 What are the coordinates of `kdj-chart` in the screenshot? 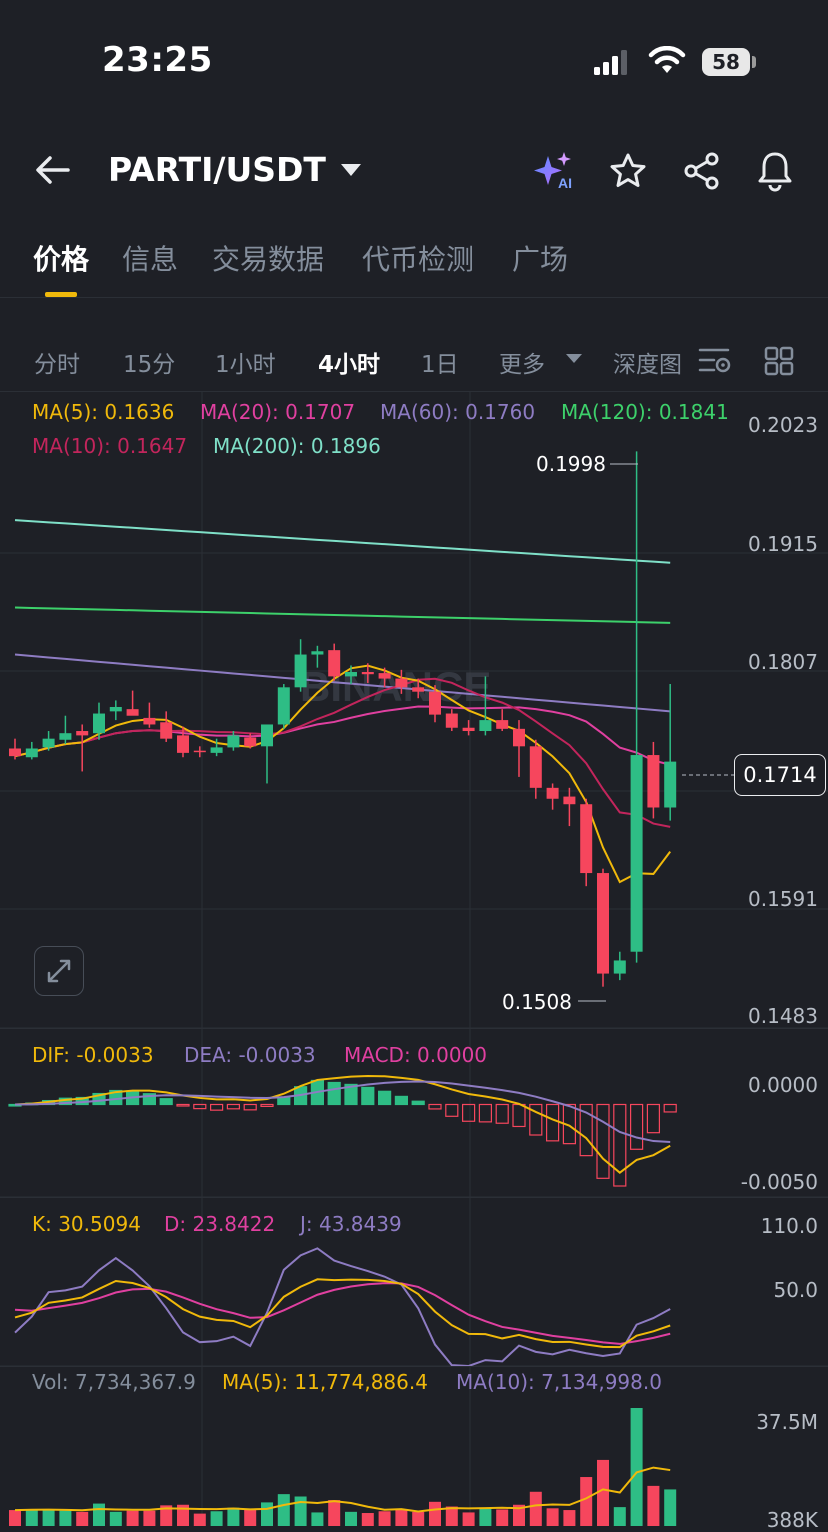 It's located at (342, 1306).